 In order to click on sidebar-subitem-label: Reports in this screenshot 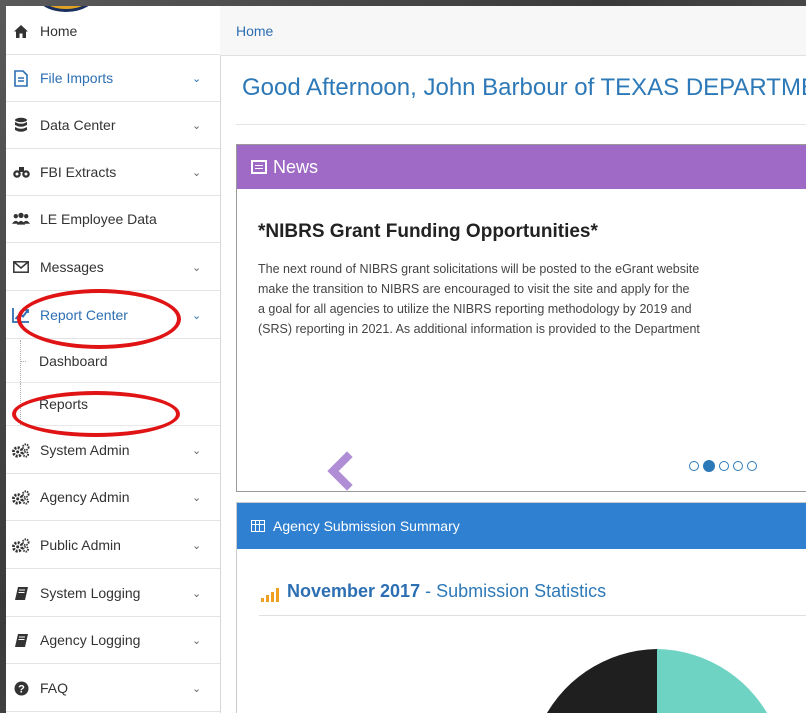, I will do `click(64, 404)`.